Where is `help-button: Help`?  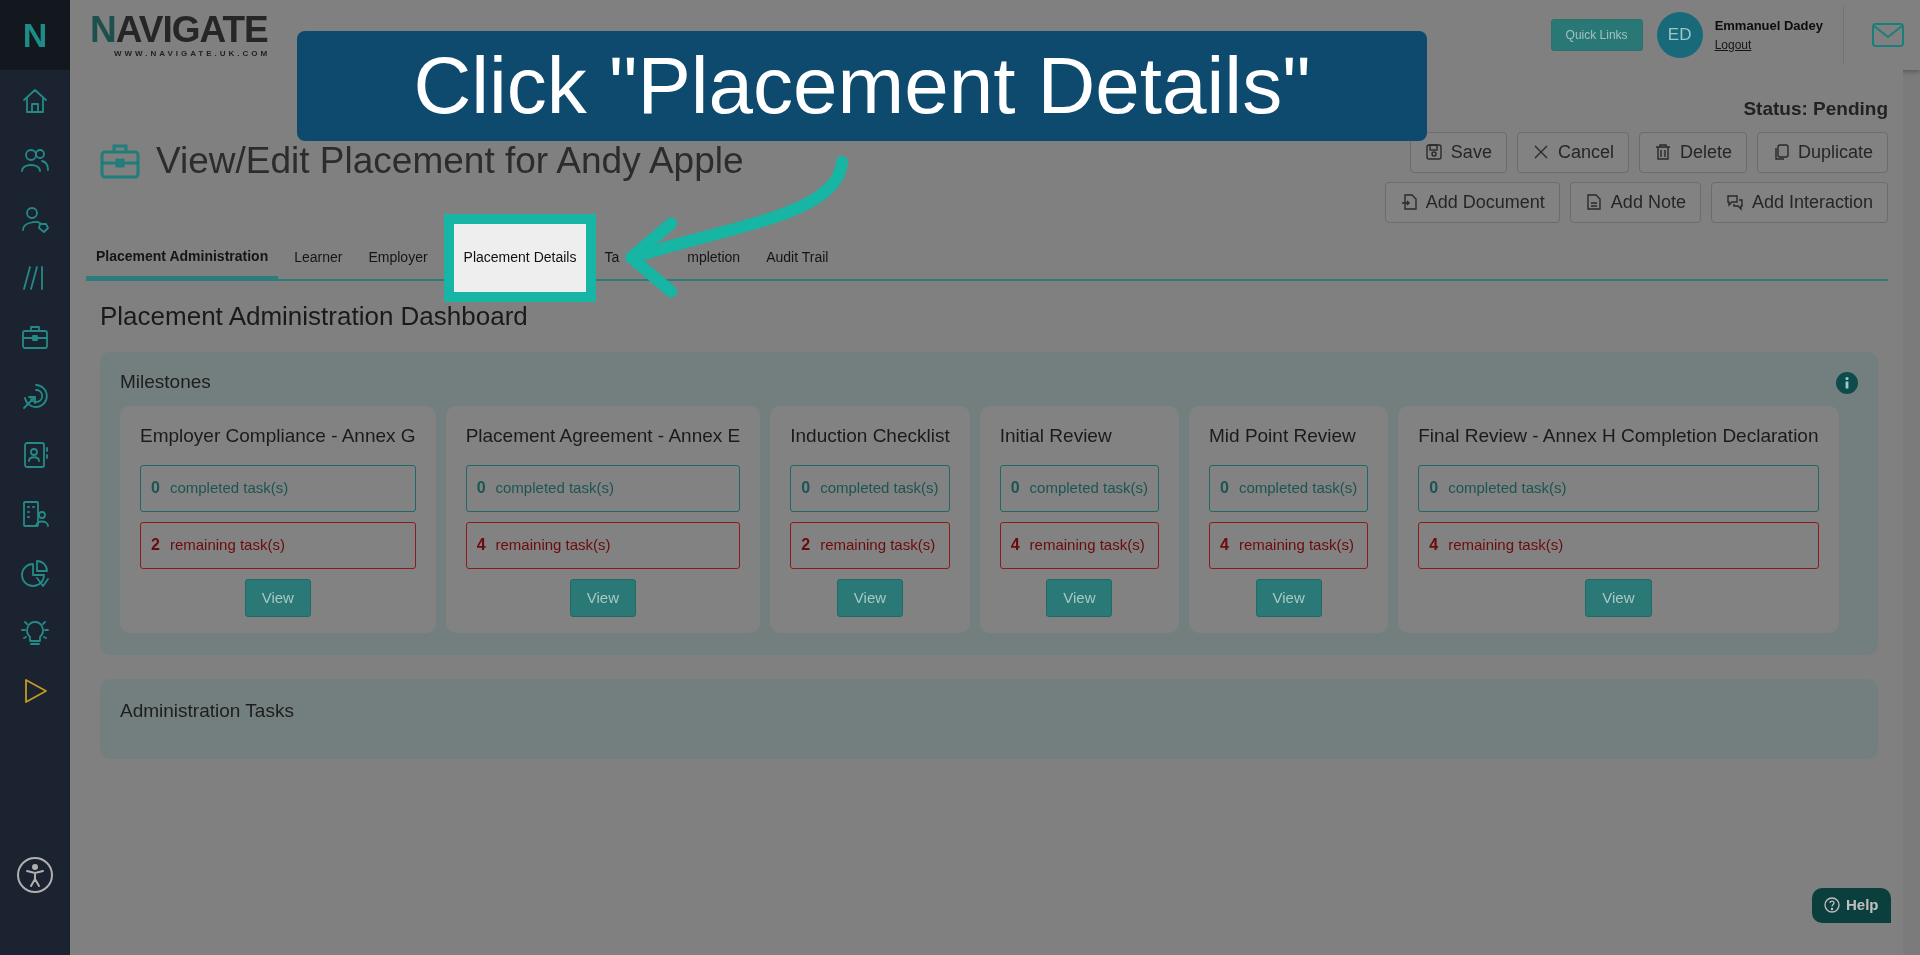 help-button: Help is located at coordinates (1851, 905).